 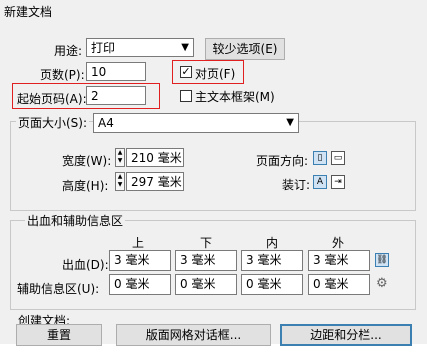 I want to click on bleed-outside-input: 3 毫米, so click(x=339, y=260).